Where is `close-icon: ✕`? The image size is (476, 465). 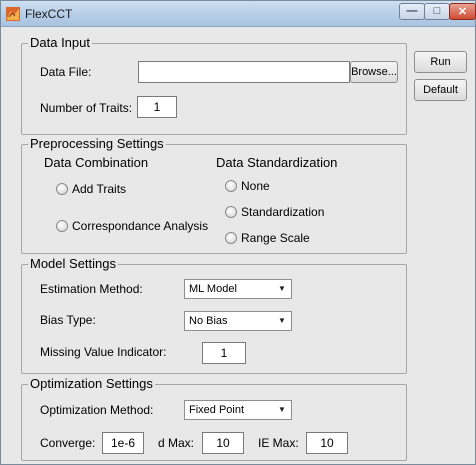
close-icon: ✕ is located at coordinates (462, 12).